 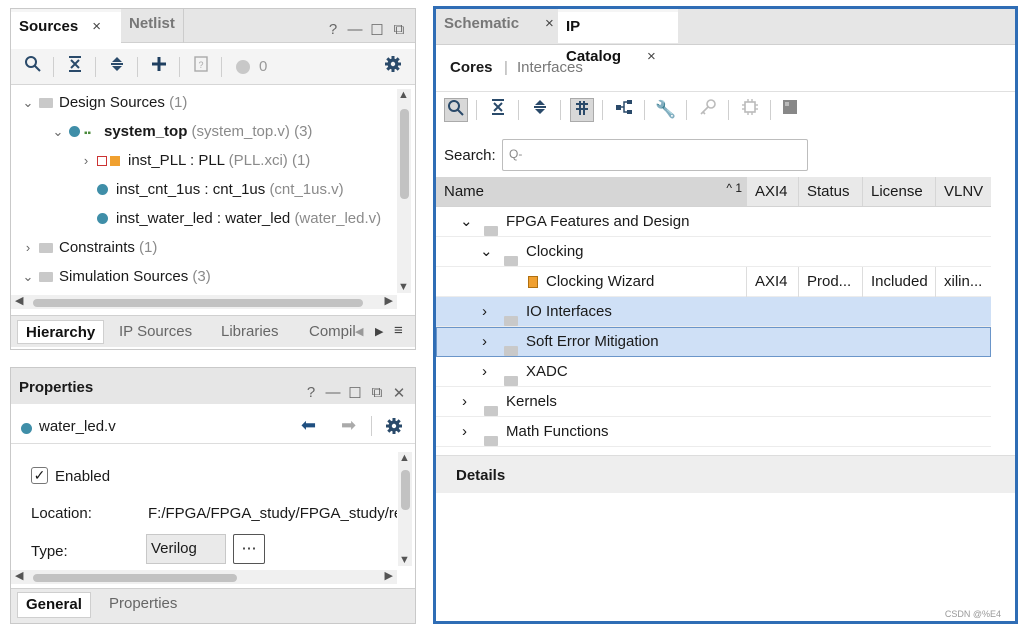 I want to click on tab-scroll-right-icon: ▶, so click(x=379, y=331).